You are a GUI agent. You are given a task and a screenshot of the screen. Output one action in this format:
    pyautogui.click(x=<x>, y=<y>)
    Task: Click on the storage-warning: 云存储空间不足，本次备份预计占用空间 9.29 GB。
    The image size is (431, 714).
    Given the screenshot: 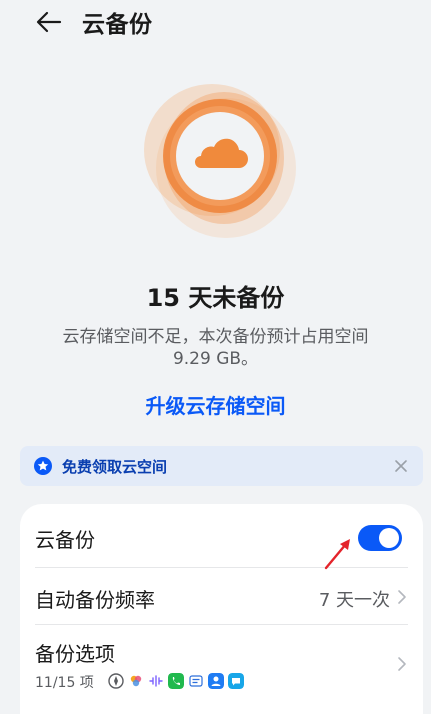 What is the action you would take?
    pyautogui.click(x=215, y=348)
    